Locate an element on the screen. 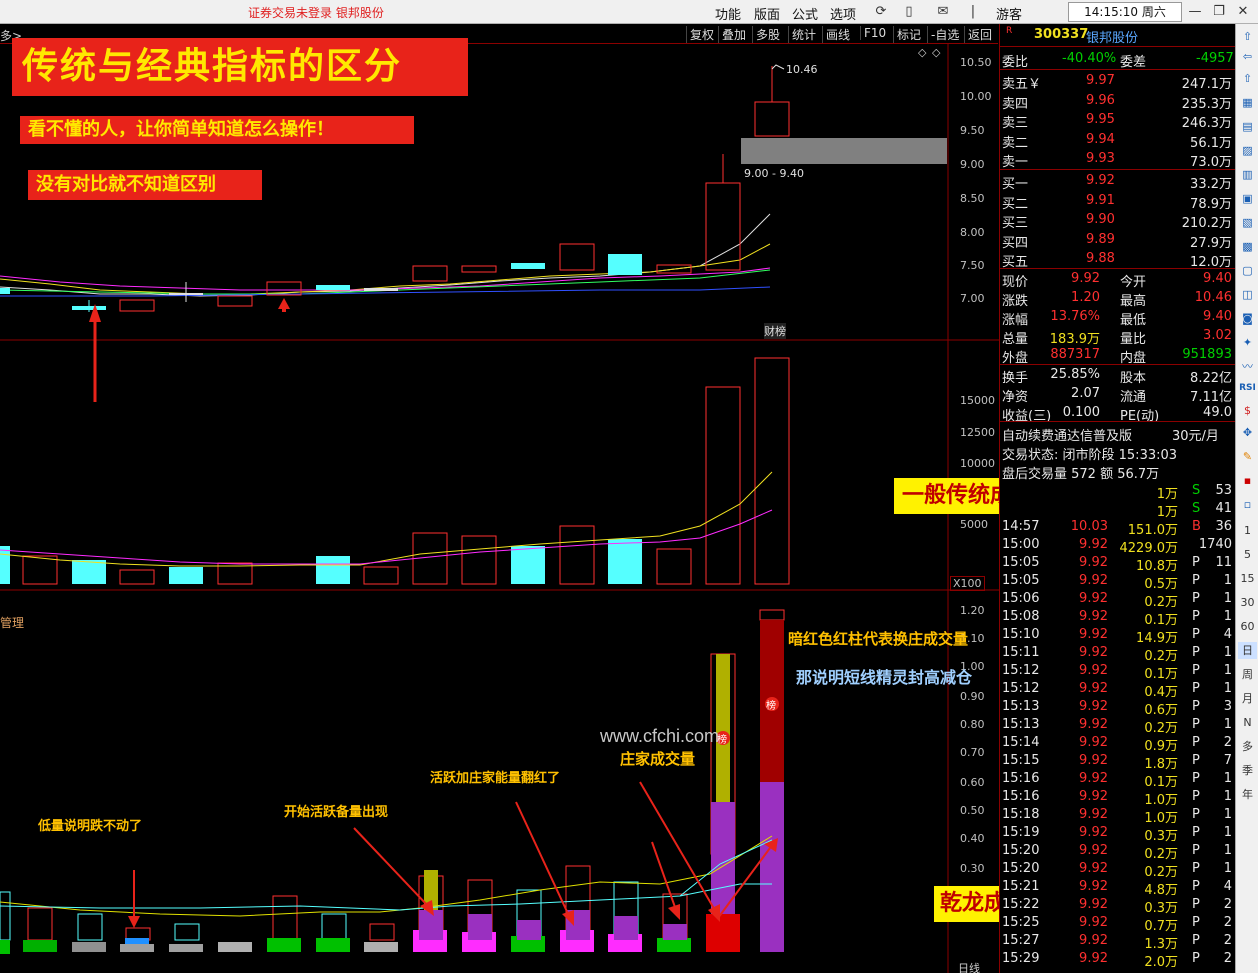  weibi-value: -40.40% is located at coordinates (1089, 58).